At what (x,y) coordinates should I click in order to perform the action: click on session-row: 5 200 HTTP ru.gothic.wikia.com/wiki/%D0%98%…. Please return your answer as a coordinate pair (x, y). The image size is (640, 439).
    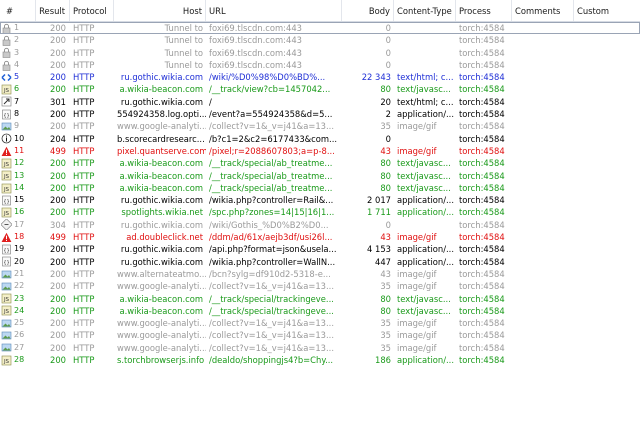
    Looking at the image, I should click on (320, 77).